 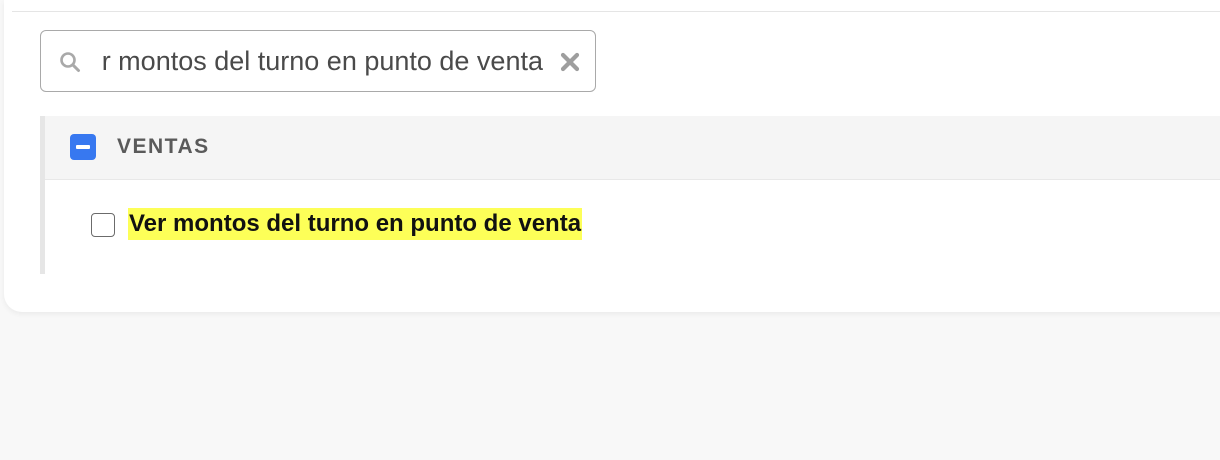 What do you see at coordinates (355, 224) in the screenshot?
I see `permission-label: Ver montos del turno en punto de venta` at bounding box center [355, 224].